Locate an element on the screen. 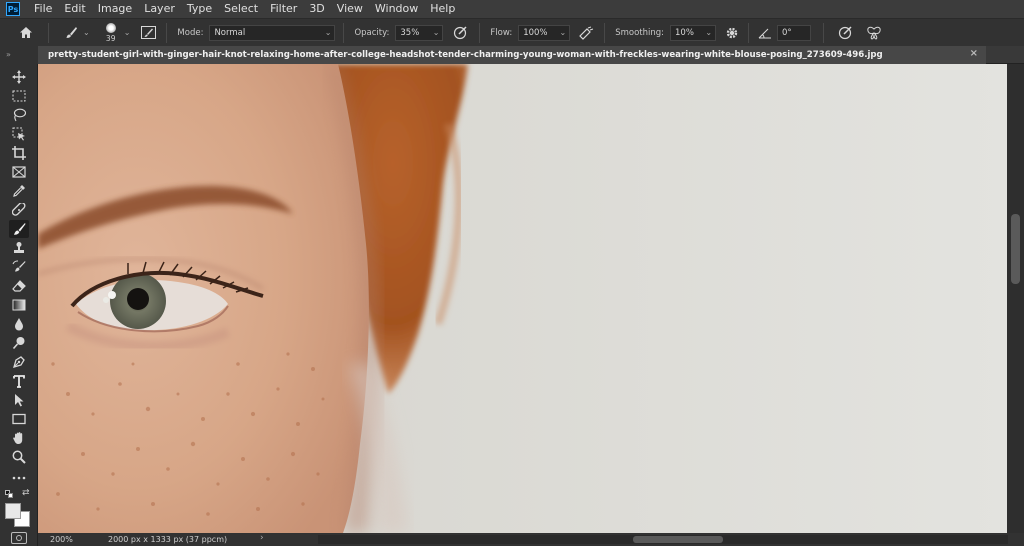 This screenshot has width=1024, height=546. home-icon is located at coordinates (26, 33).